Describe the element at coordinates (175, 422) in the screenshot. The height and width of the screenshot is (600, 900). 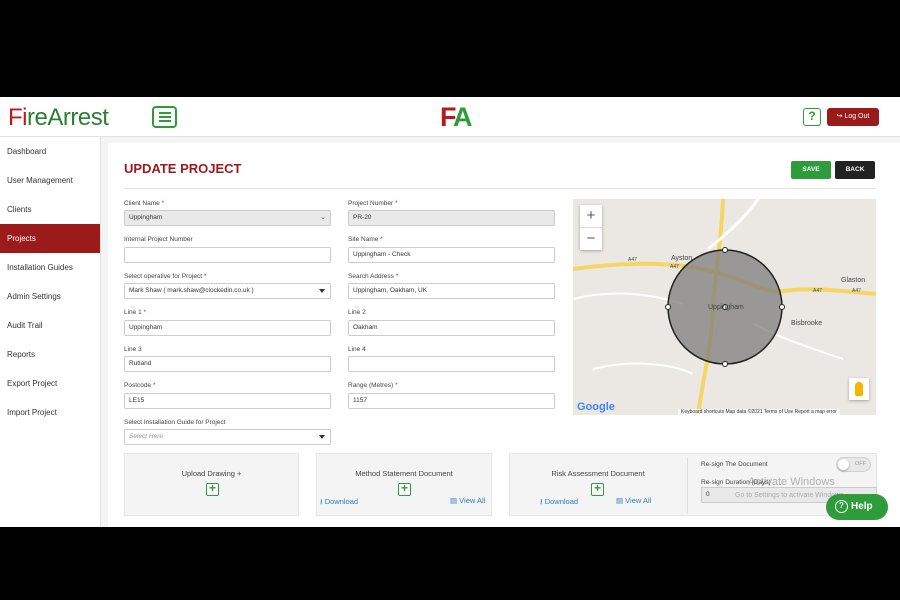
I see `installation-guide-label: Select Installation Guide for Project` at that location.